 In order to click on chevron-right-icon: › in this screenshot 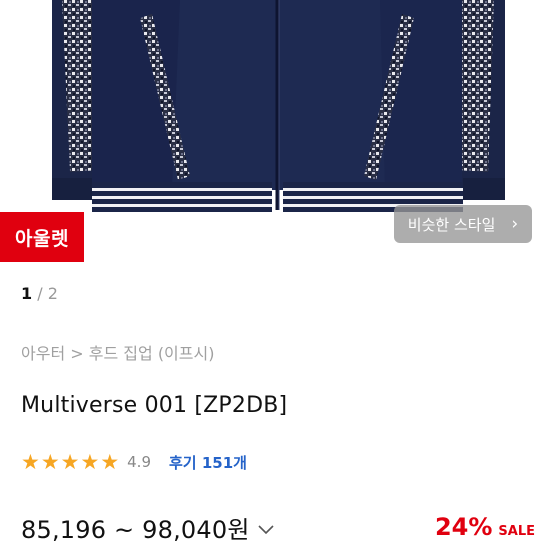, I will do `click(515, 224)`.